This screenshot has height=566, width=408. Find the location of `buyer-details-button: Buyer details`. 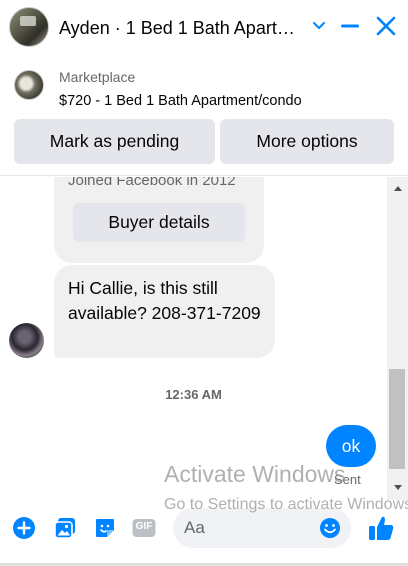

buyer-details-button: Buyer details is located at coordinates (159, 222).